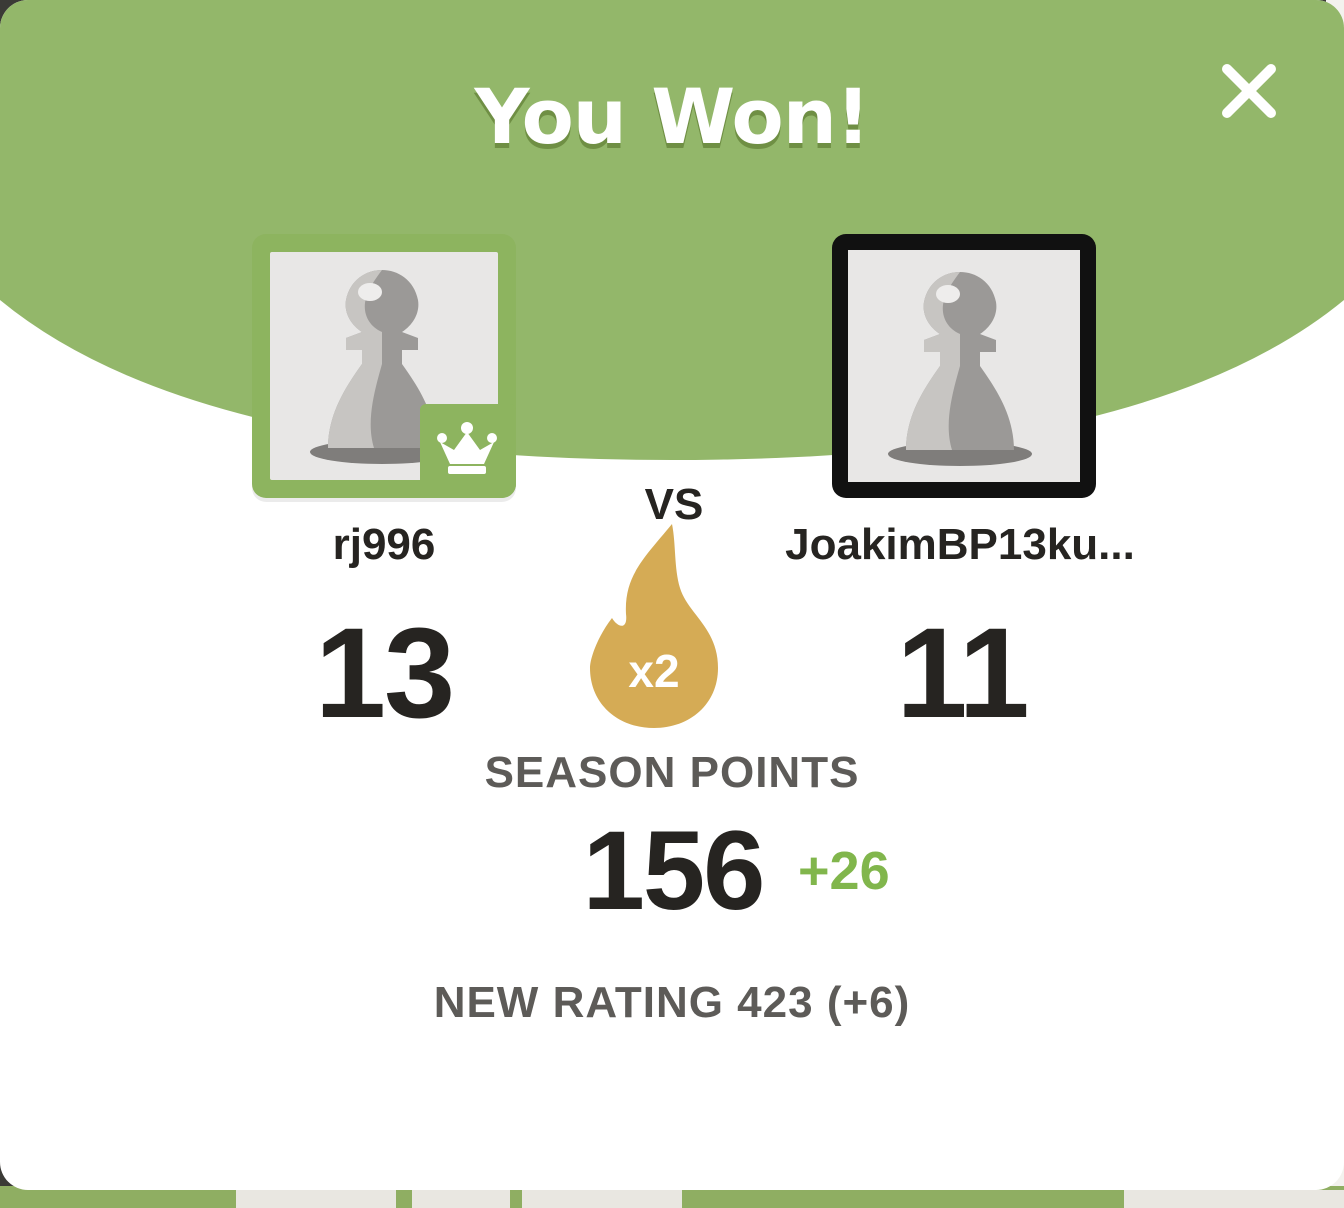 This screenshot has width=1344, height=1208. What do you see at coordinates (467, 448) in the screenshot?
I see `crown-icon` at bounding box center [467, 448].